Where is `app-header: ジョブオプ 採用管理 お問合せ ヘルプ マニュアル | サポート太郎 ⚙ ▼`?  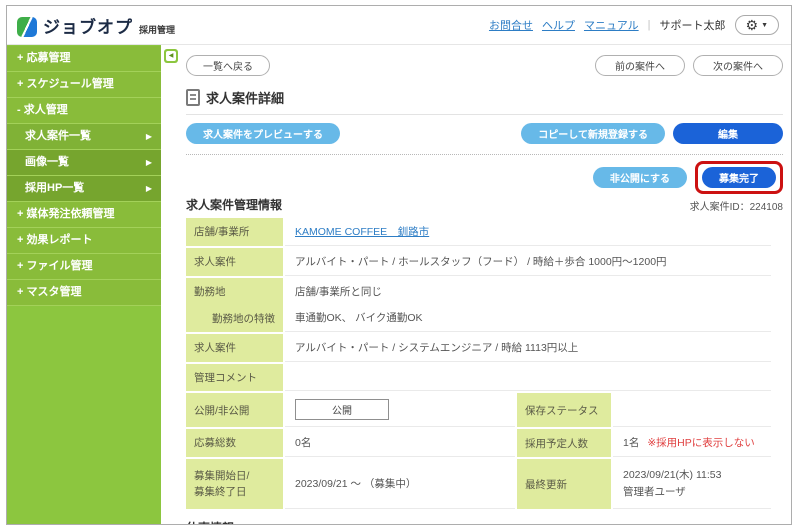
app-header: ジョブオプ 採用管理 お問合せ ヘルプ マニュアル | サポート太郎 ⚙ ▼ is located at coordinates (399, 25).